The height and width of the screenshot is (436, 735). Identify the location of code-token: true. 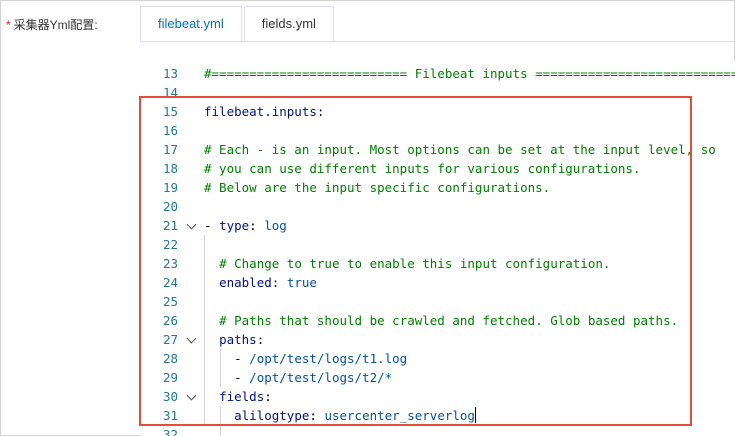
(301, 282).